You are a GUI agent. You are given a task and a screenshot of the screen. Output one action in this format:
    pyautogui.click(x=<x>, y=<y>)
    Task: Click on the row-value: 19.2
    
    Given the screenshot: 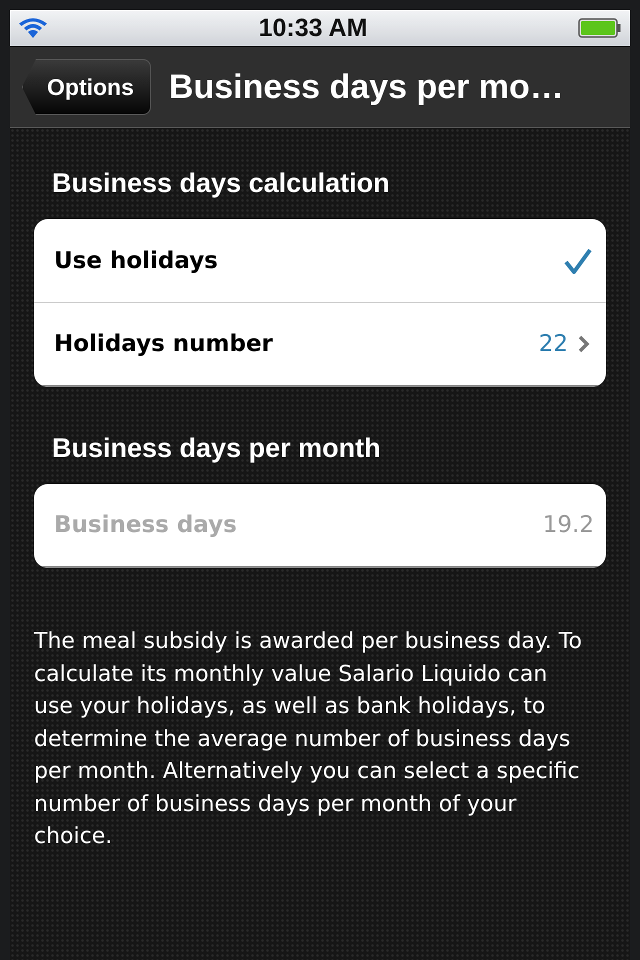 What is the action you would take?
    pyautogui.click(x=568, y=525)
    